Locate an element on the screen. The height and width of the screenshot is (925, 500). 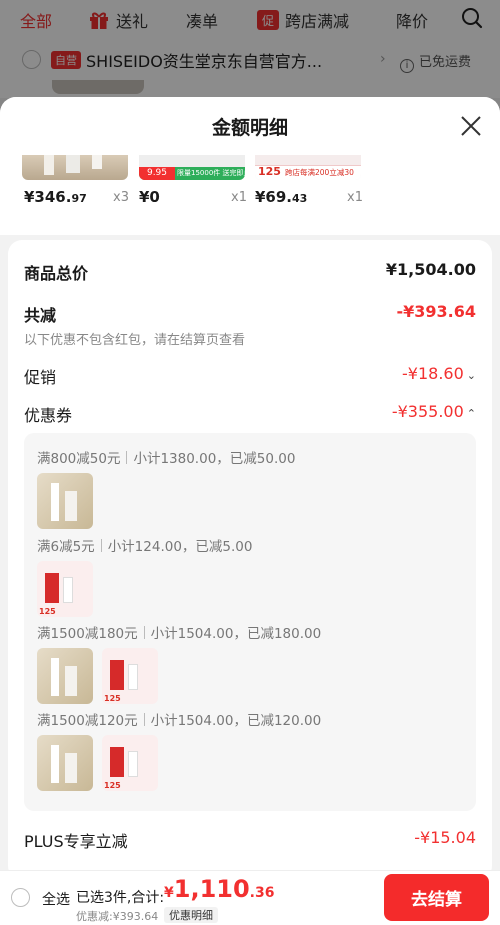
reduce-note: 以下优惠不包含红包，请在结算页查看 is located at coordinates (135, 340).